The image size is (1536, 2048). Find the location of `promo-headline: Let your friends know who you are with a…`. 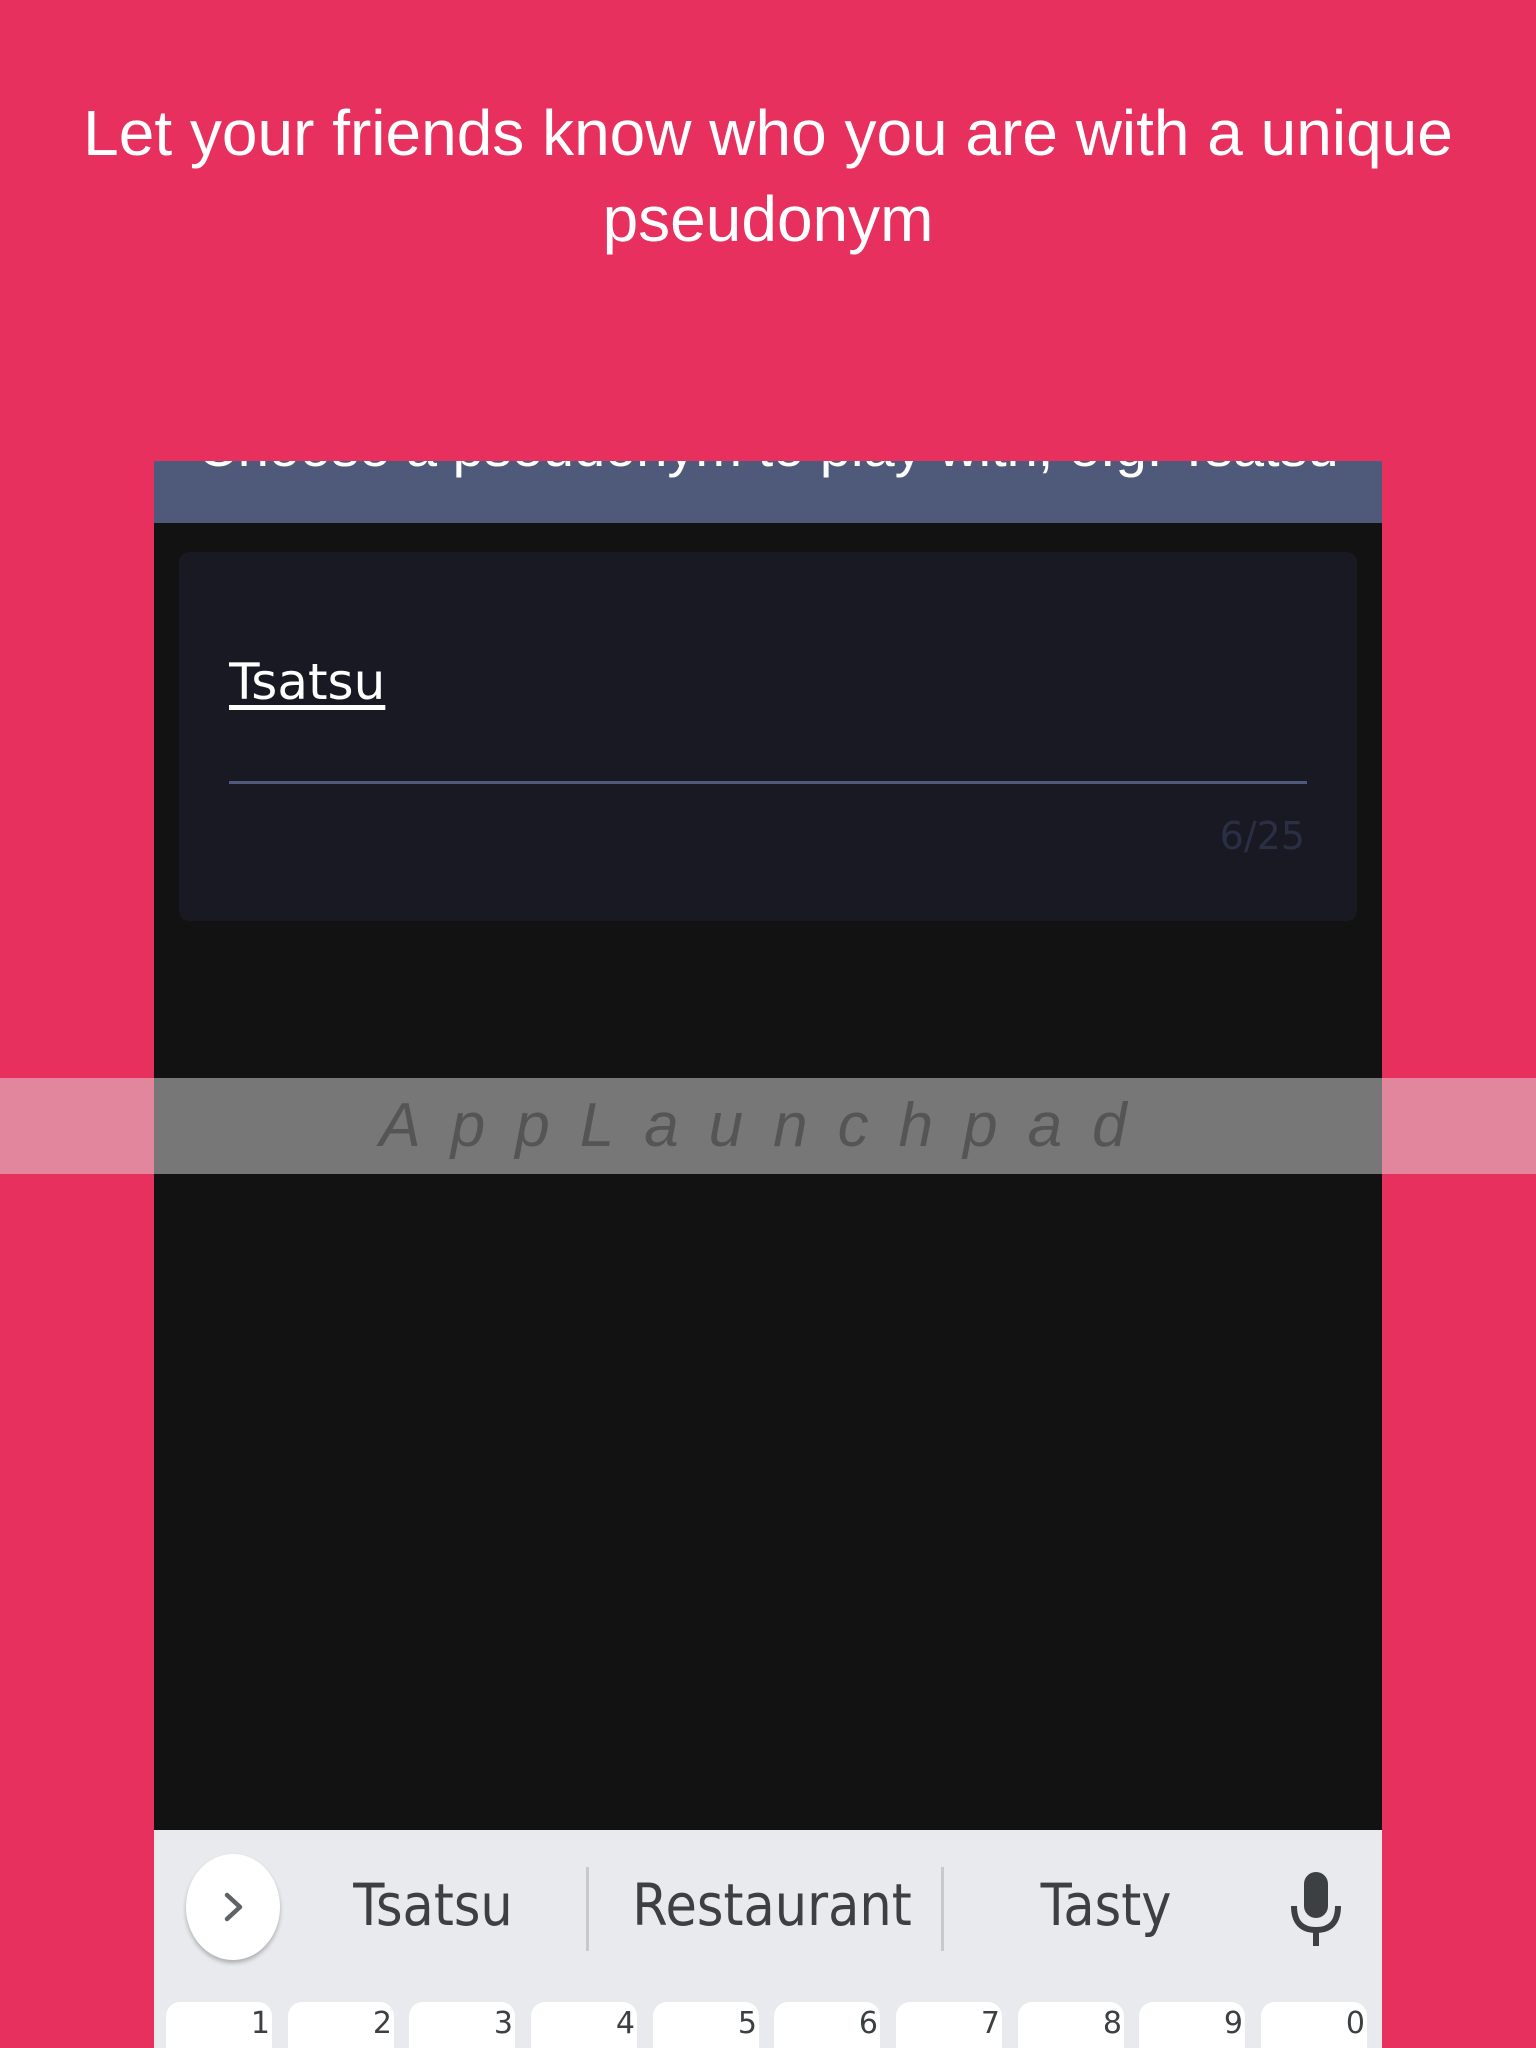

promo-headline: Let your friends know who you are with a… is located at coordinates (768, 176).